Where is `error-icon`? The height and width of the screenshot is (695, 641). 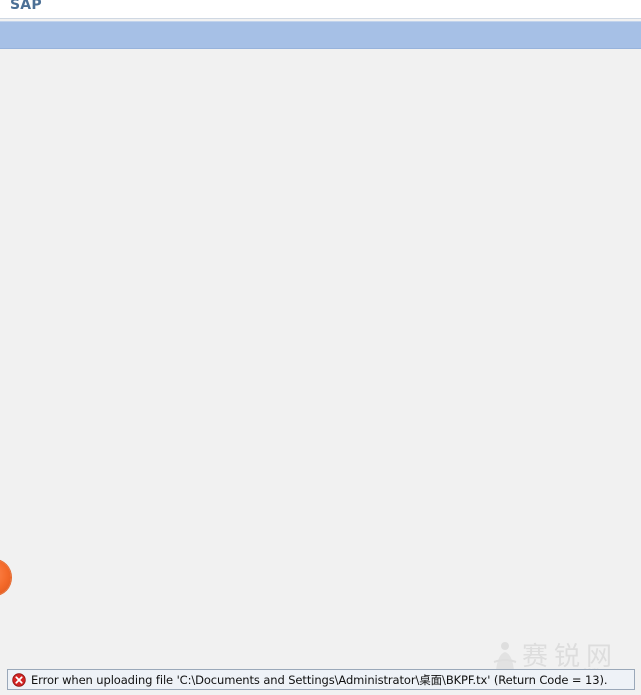
error-icon is located at coordinates (19, 679).